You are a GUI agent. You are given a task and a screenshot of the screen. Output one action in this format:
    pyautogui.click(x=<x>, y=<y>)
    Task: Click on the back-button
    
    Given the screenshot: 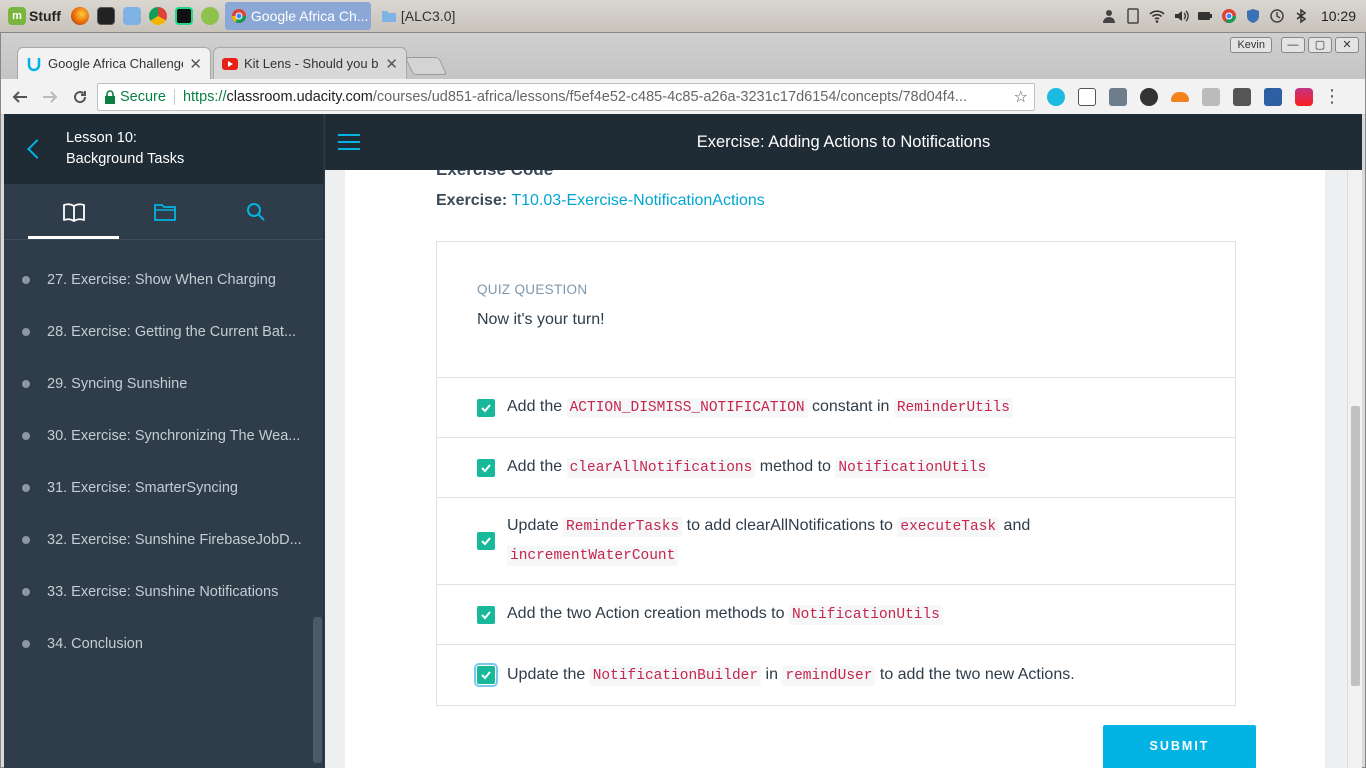 What is the action you would take?
    pyautogui.click(x=20, y=97)
    